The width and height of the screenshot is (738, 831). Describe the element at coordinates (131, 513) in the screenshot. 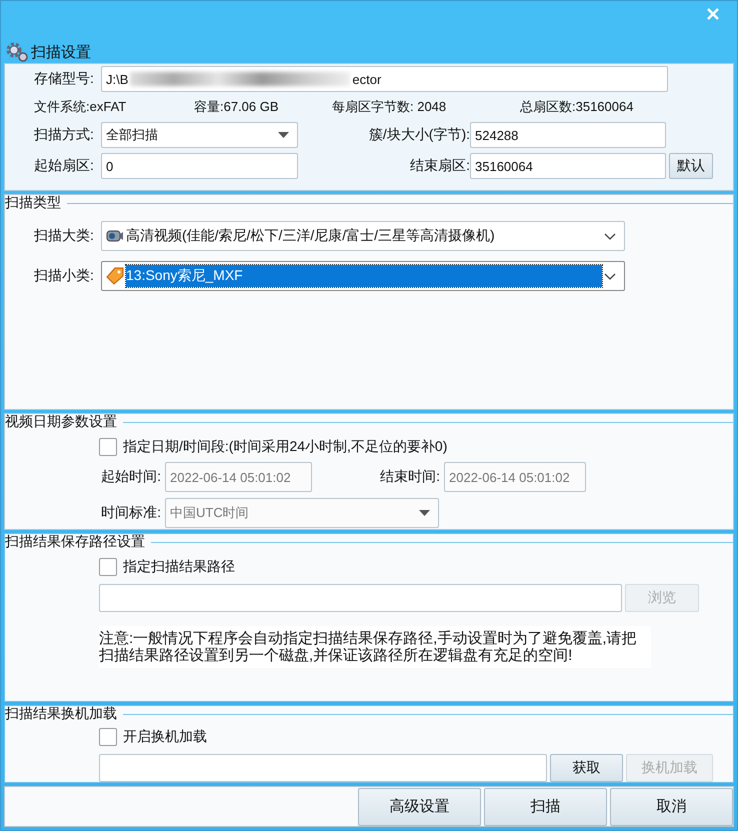

I see `field-label: 时间标准:` at that location.